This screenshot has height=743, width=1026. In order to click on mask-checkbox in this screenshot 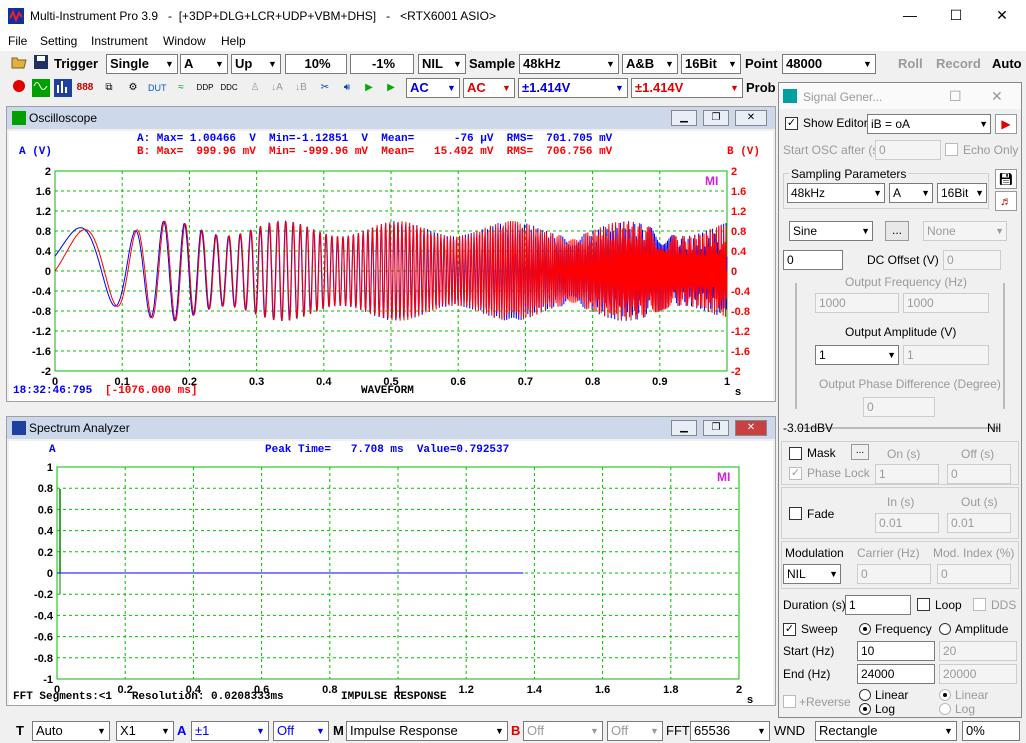, I will do `click(795, 453)`.